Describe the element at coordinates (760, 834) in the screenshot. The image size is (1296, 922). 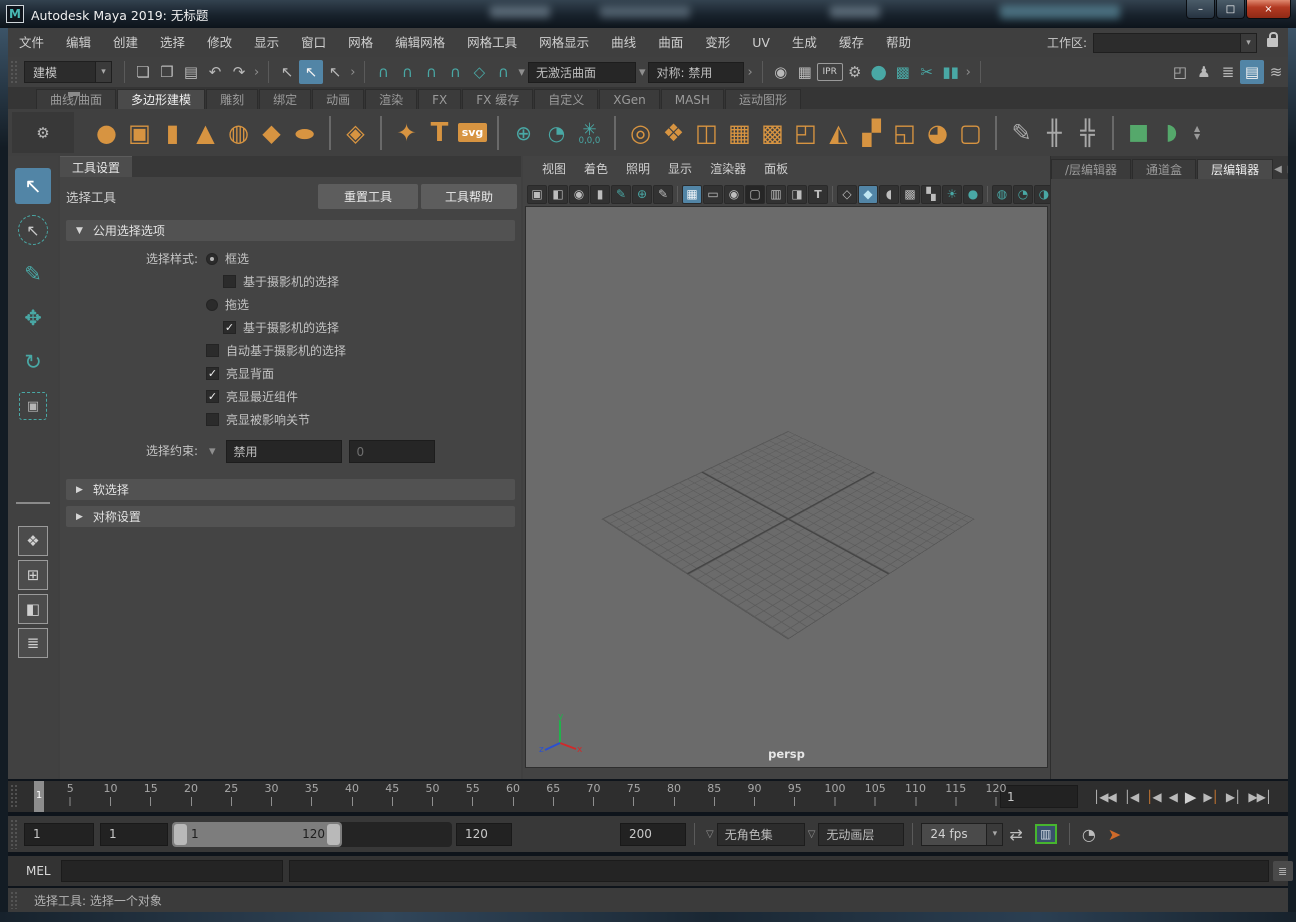
I see `character-set-dropdown: 无角色集` at that location.